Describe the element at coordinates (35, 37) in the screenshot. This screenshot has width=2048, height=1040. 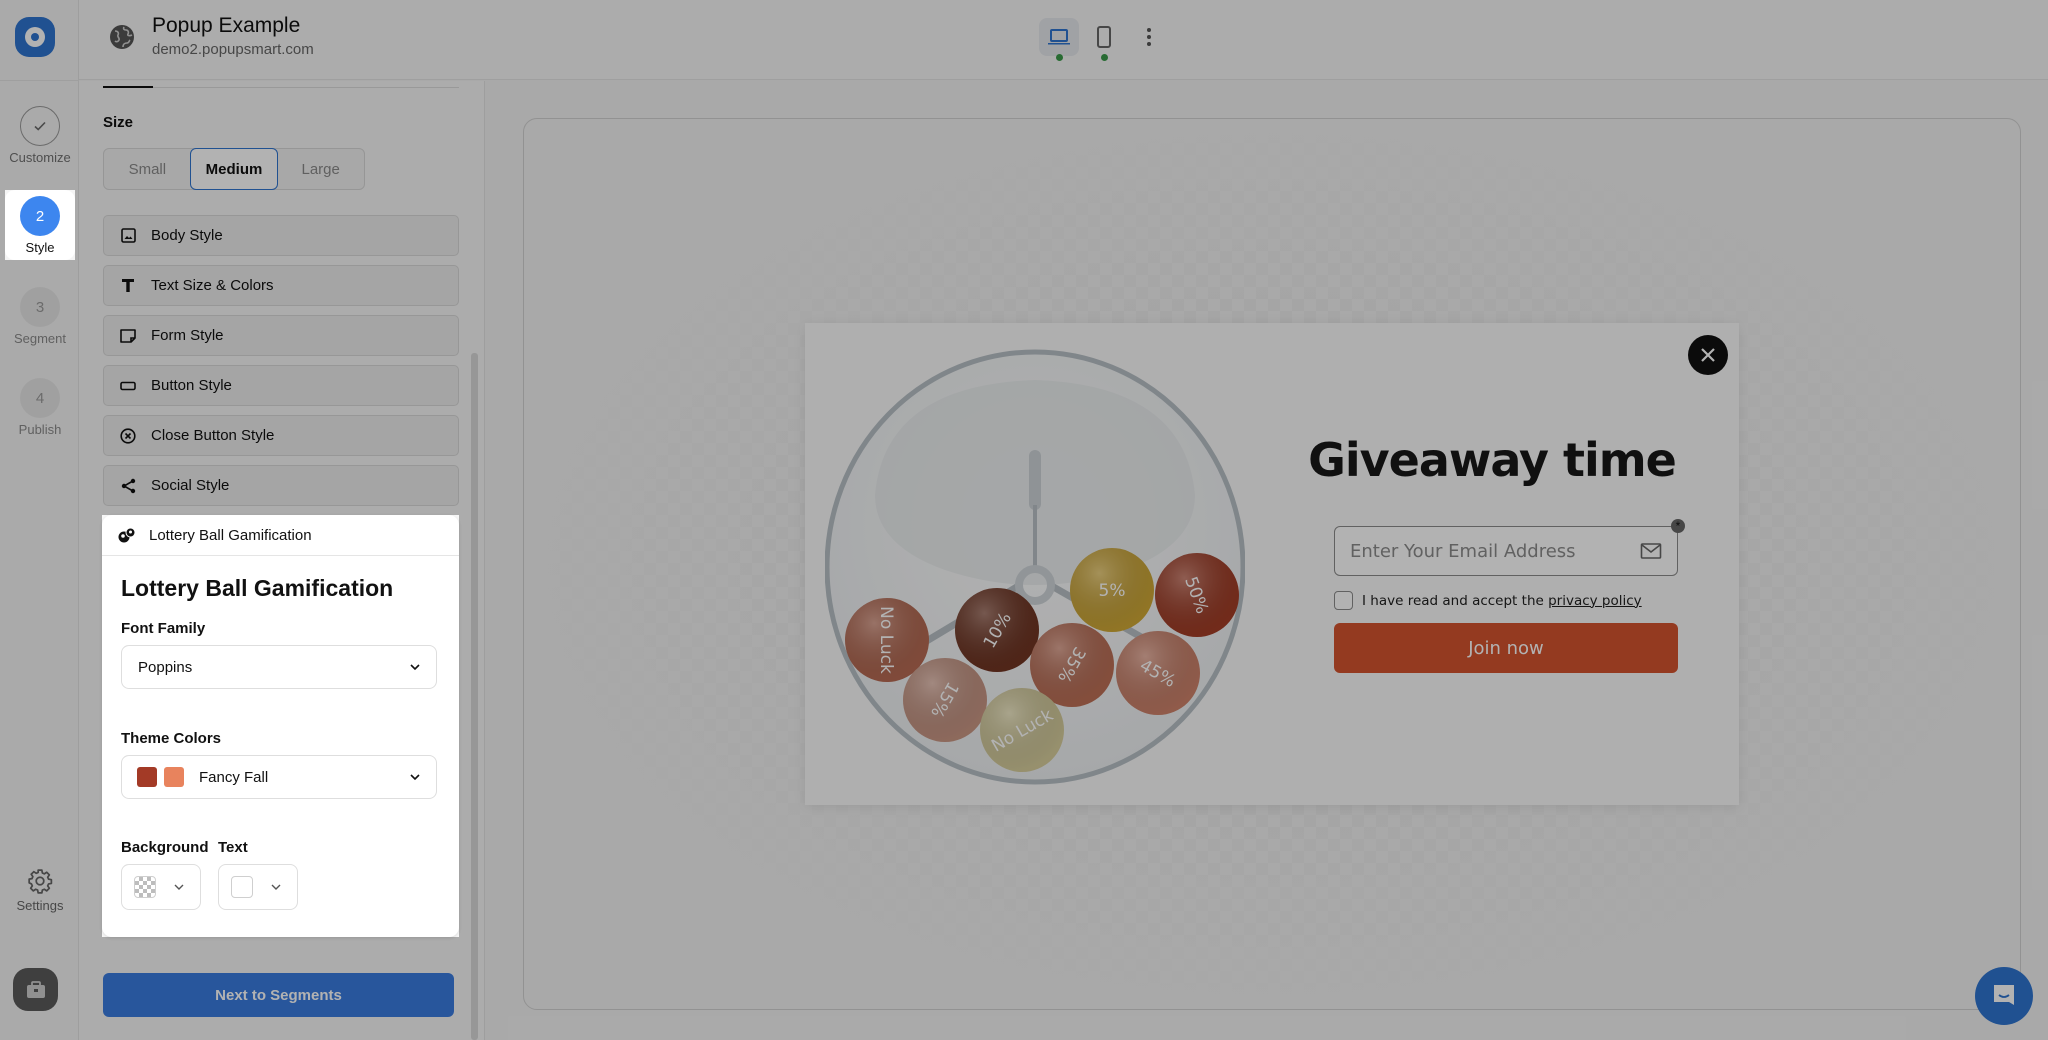
I see `popupsmart-logo-icon` at that location.